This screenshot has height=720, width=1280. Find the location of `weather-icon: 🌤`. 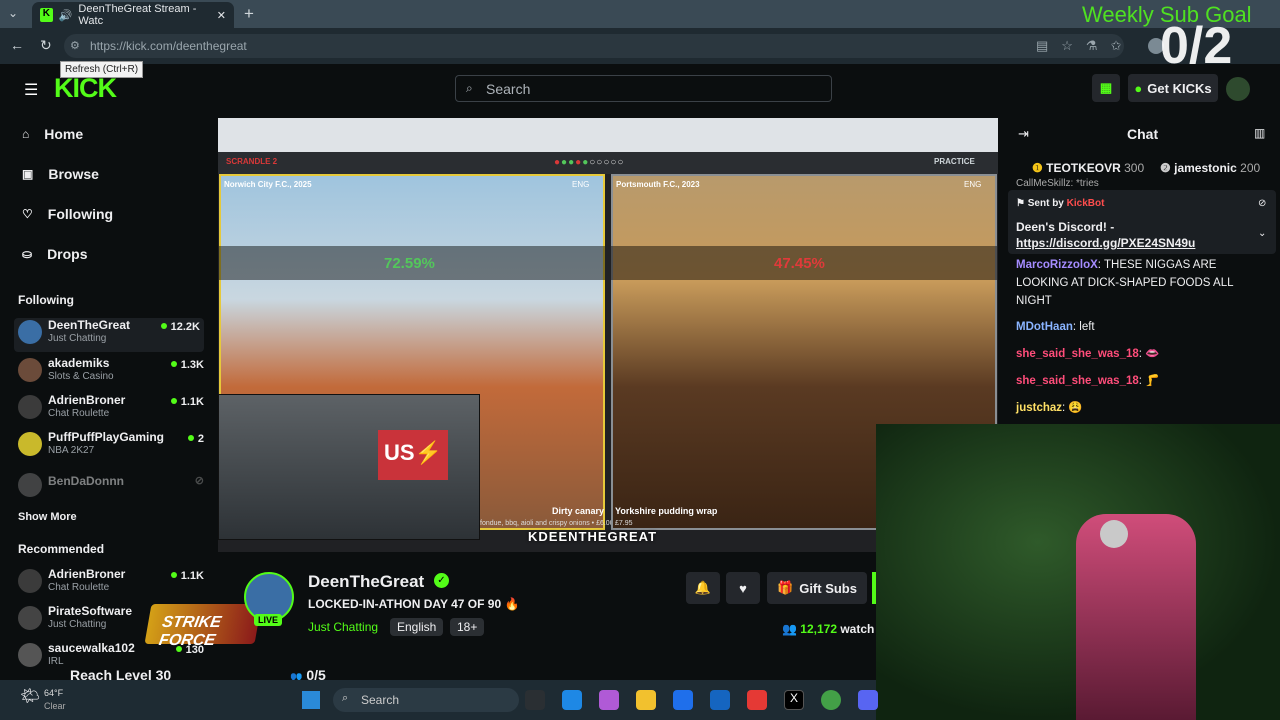

weather-icon: 🌤 is located at coordinates (30, 696).